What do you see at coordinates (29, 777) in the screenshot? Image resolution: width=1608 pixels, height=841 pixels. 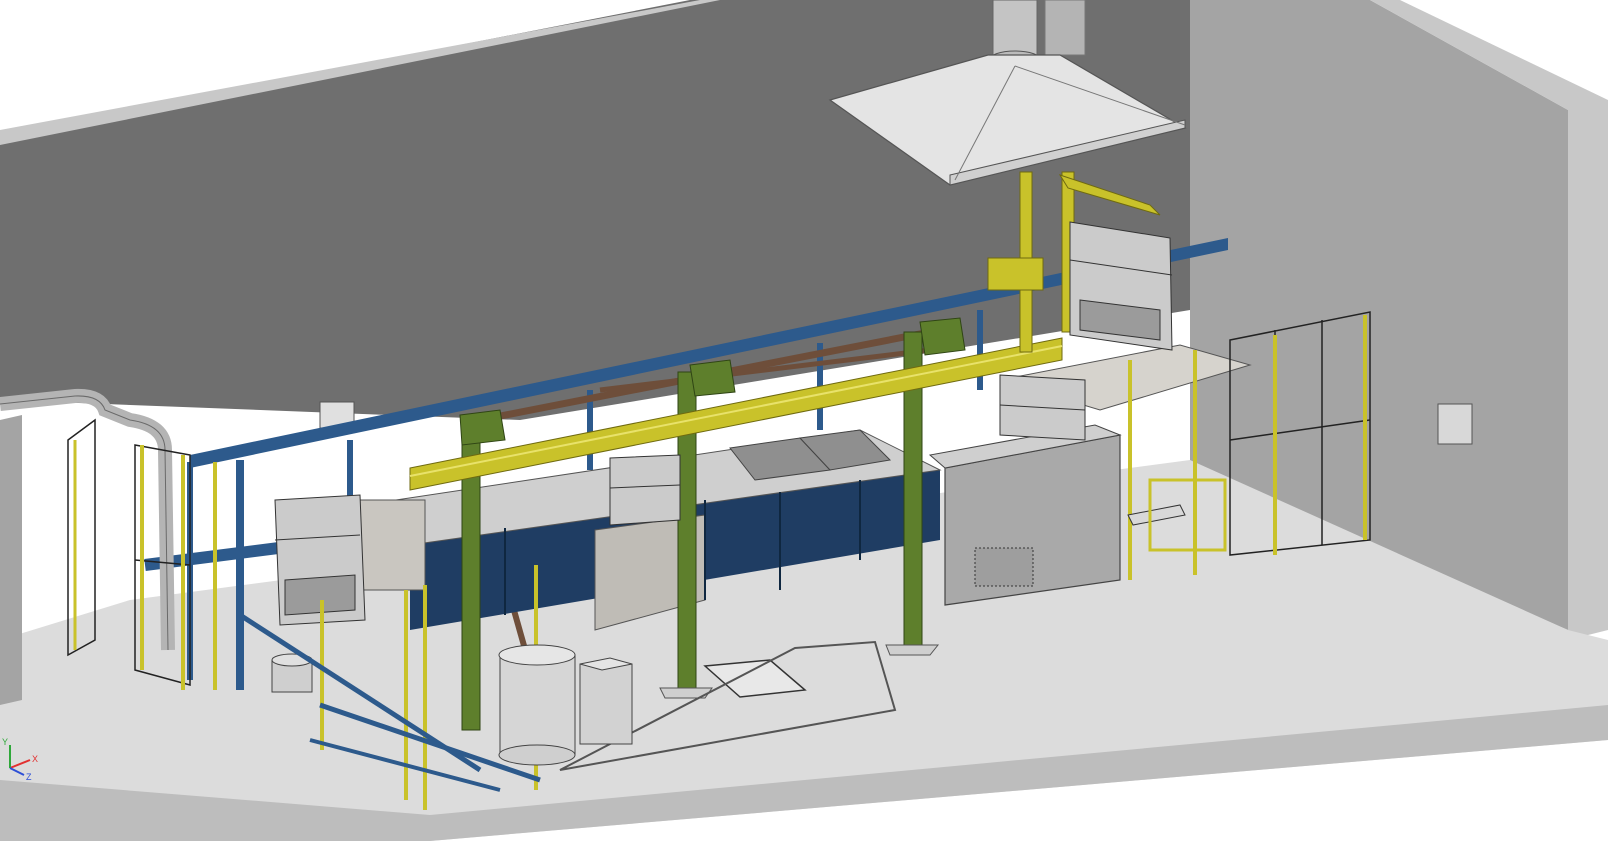 I see `triad-z-label: Z` at bounding box center [29, 777].